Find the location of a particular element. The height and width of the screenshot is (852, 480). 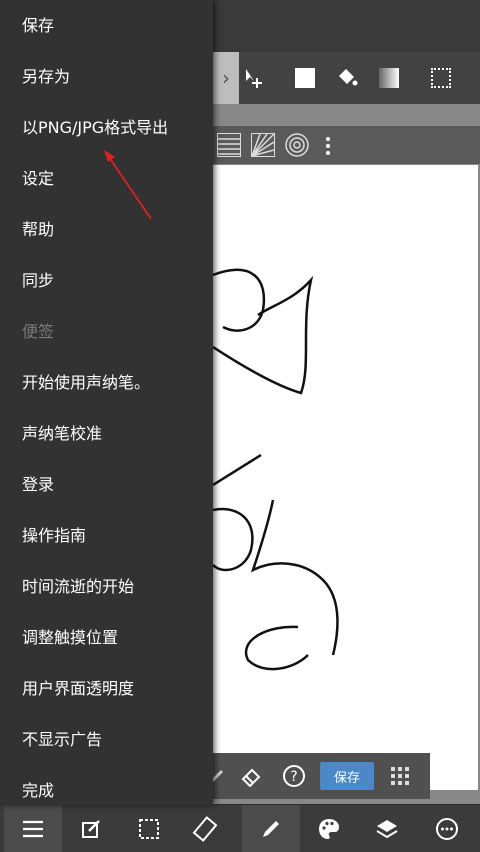

palette-icon is located at coordinates (329, 828).